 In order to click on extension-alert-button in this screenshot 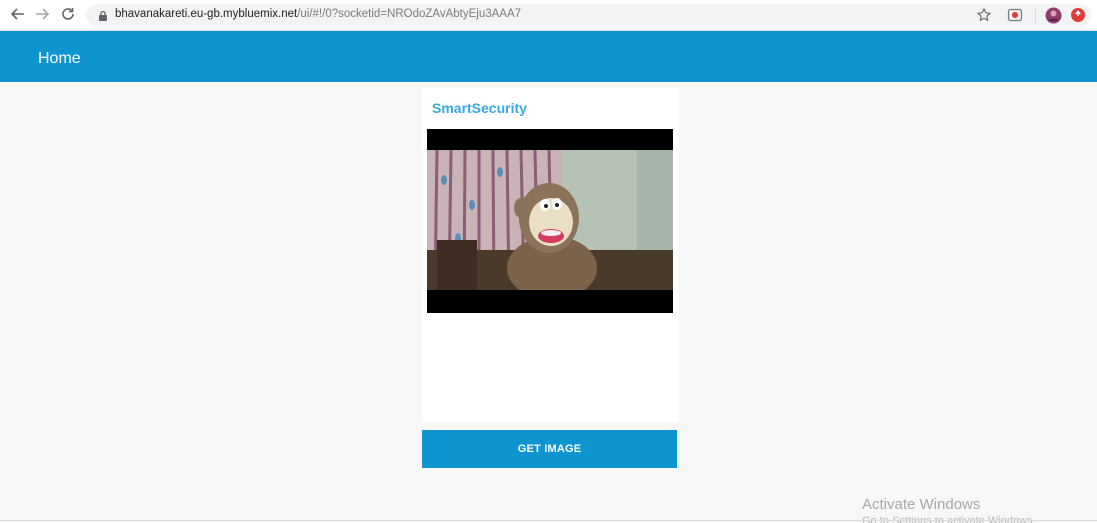, I will do `click(1078, 15)`.